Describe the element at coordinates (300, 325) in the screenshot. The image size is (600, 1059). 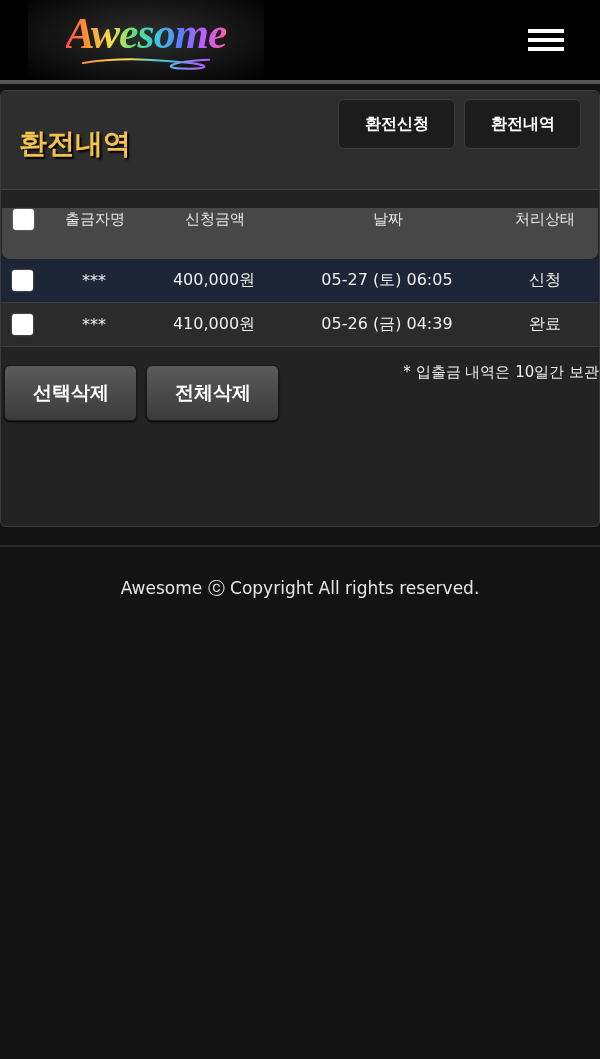
I see `table-row: *** 410,000원 05-26 (금) 04:39 완료` at that location.